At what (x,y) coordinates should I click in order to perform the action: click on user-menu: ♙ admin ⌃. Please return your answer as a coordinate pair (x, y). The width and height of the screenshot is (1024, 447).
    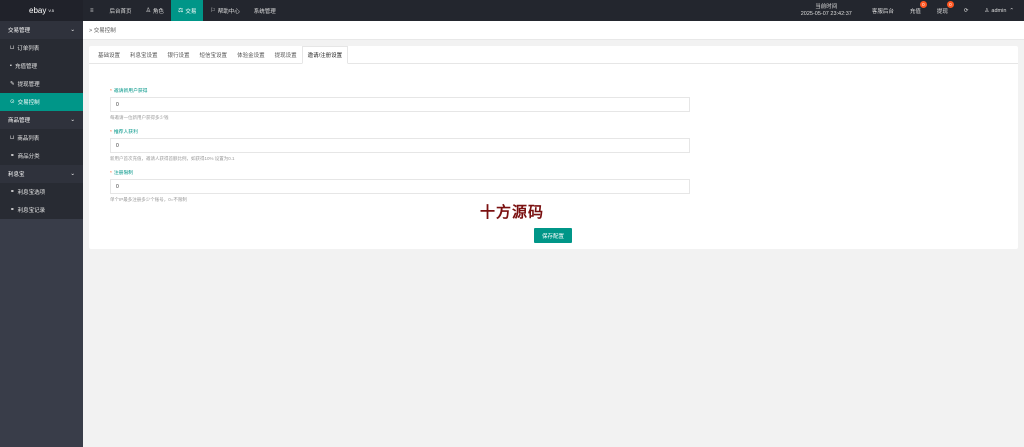
    Looking at the image, I should click on (1000, 10).